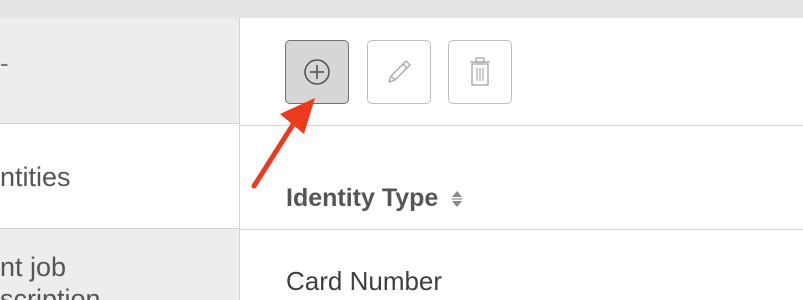 This screenshot has width=803, height=300. I want to click on left-cell-row1, so click(120, 71).